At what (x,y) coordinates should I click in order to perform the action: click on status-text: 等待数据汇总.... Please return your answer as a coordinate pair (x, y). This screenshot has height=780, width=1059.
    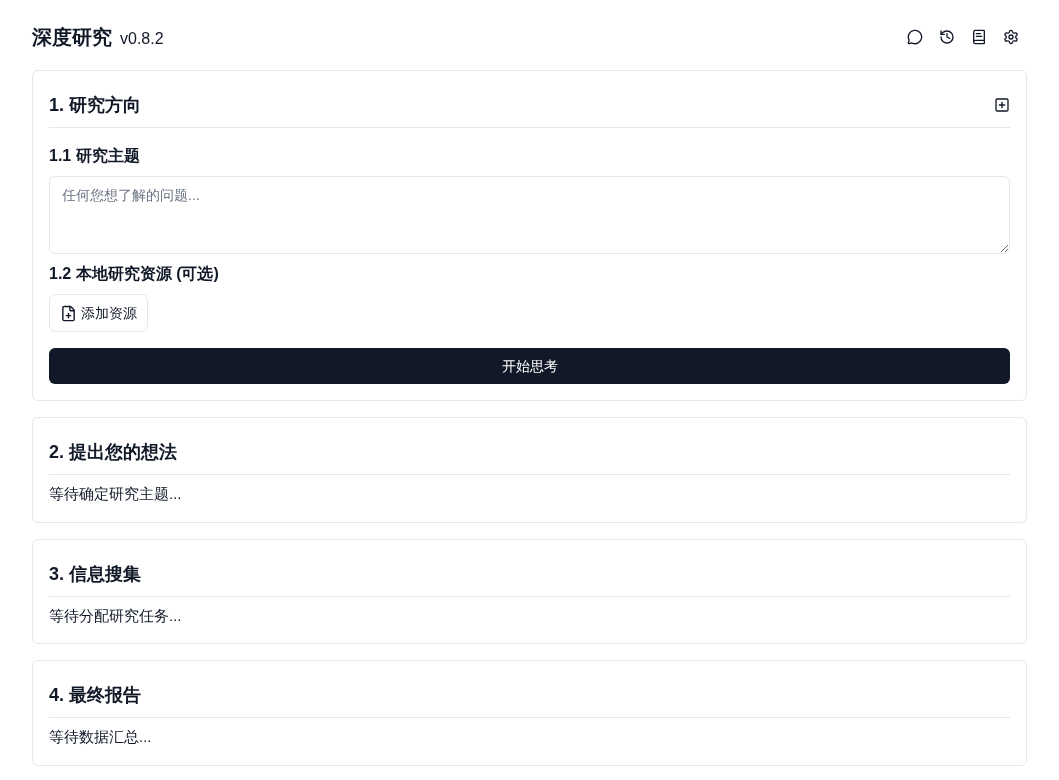
    Looking at the image, I should click on (101, 737).